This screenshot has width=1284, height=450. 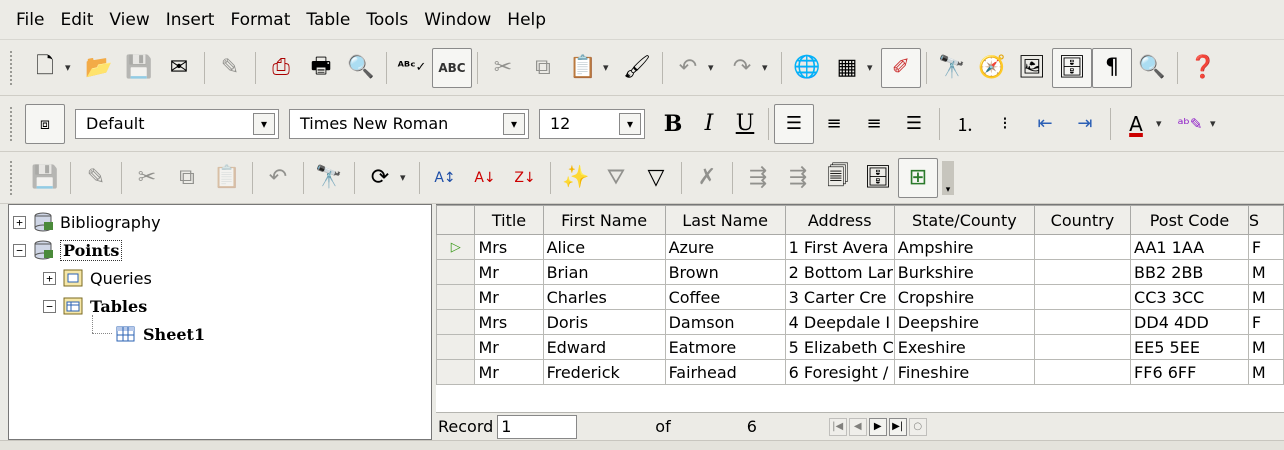 What do you see at coordinates (1082, 220) in the screenshot?
I see `column-header: Country` at bounding box center [1082, 220].